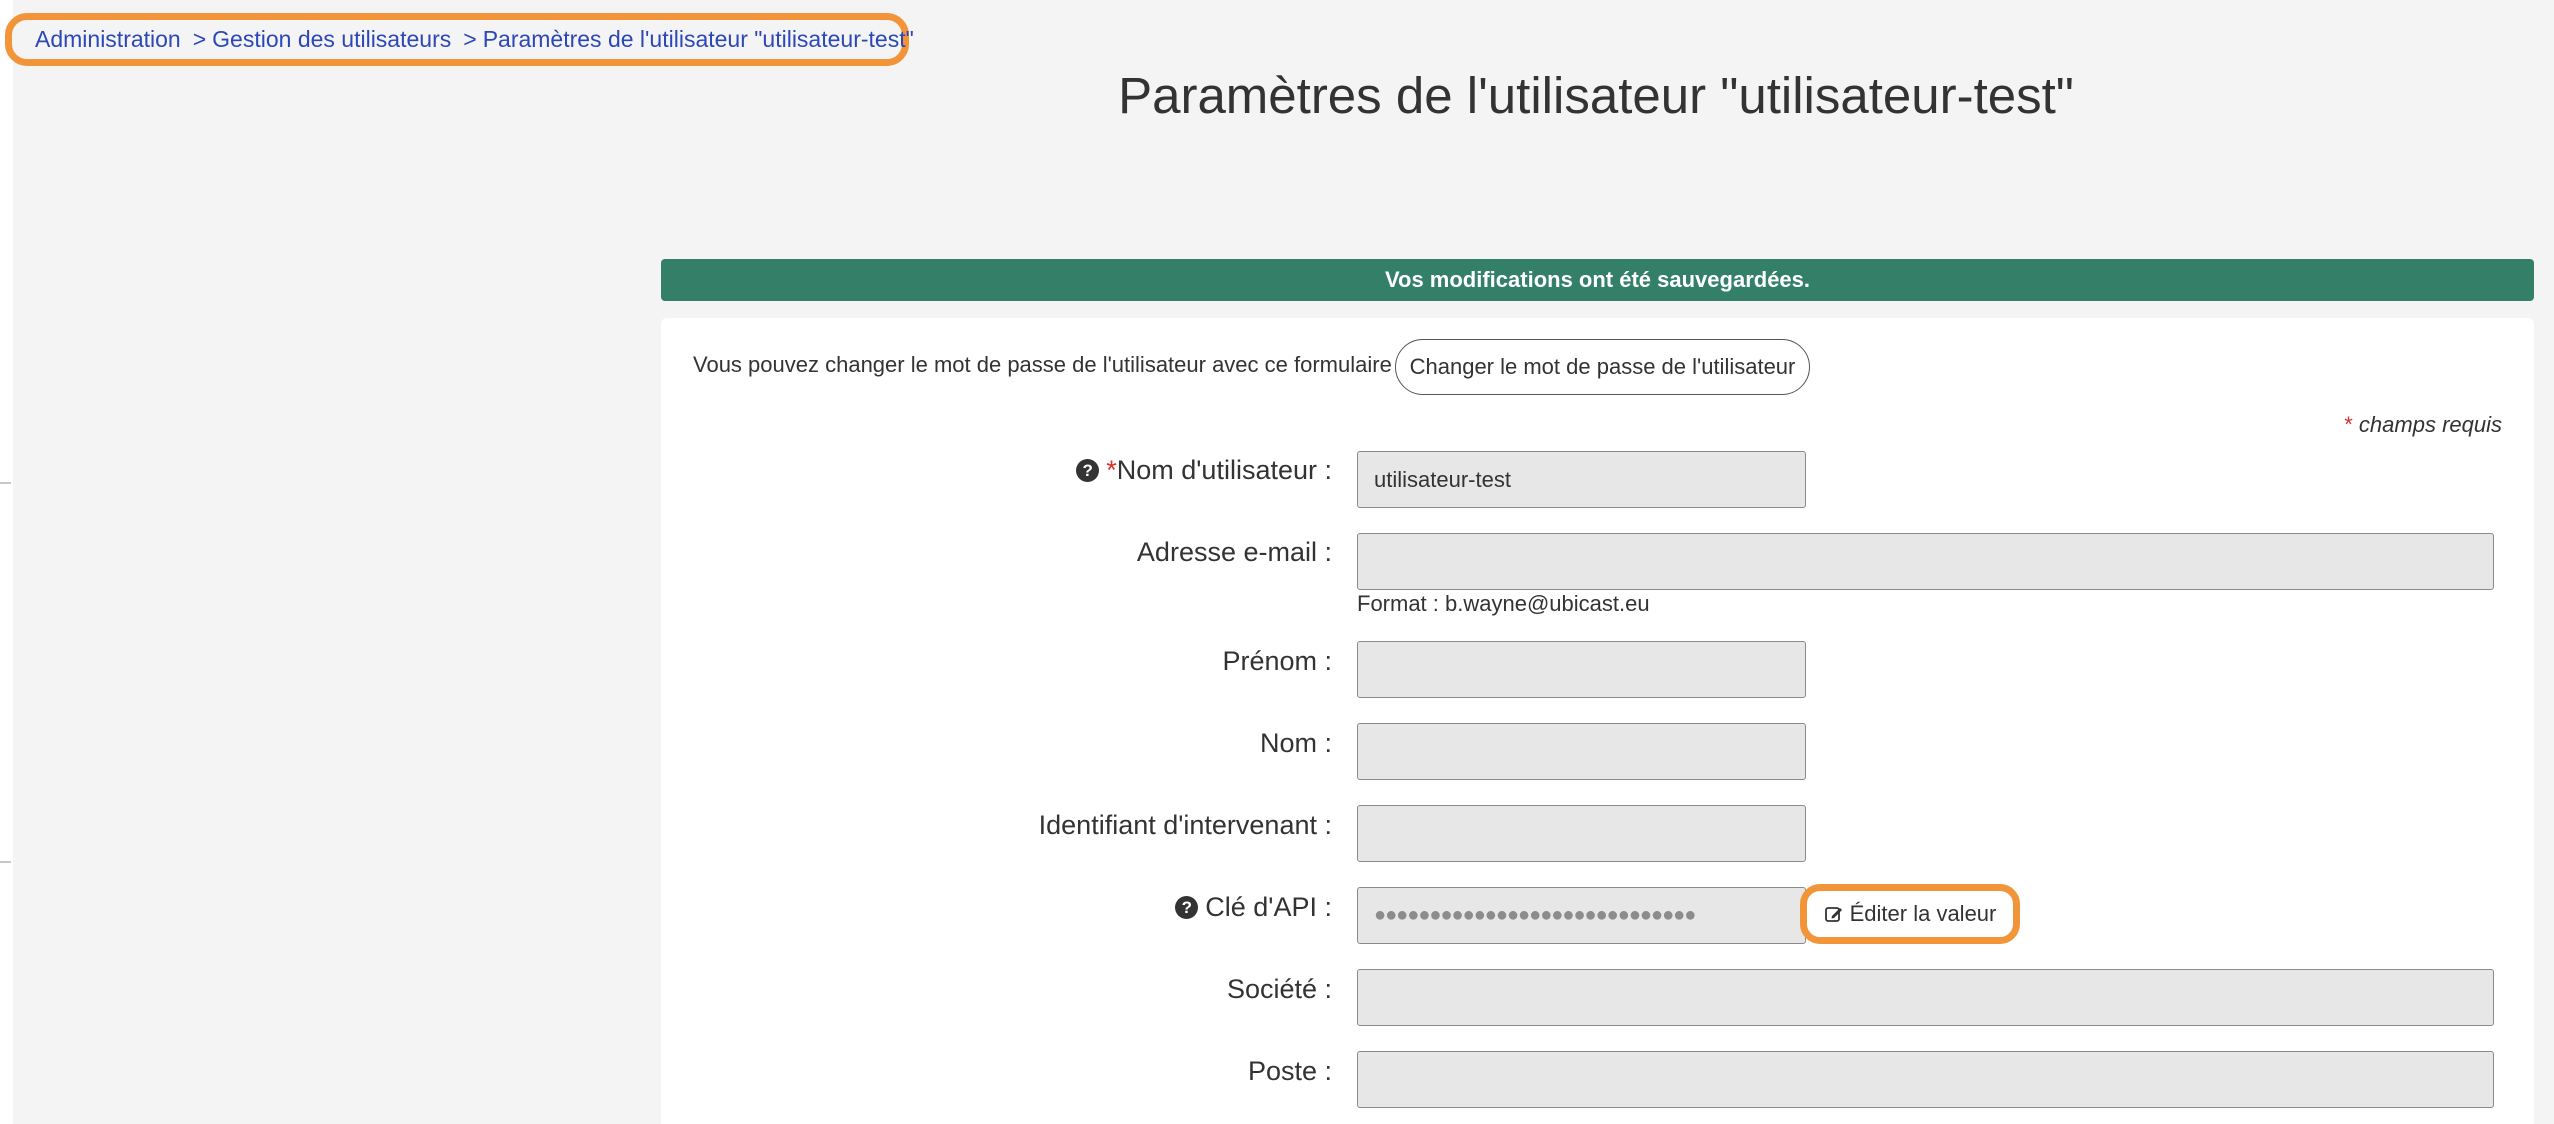 This screenshot has height=1124, width=2554. What do you see at coordinates (1925, 561) in the screenshot?
I see `email-input` at bounding box center [1925, 561].